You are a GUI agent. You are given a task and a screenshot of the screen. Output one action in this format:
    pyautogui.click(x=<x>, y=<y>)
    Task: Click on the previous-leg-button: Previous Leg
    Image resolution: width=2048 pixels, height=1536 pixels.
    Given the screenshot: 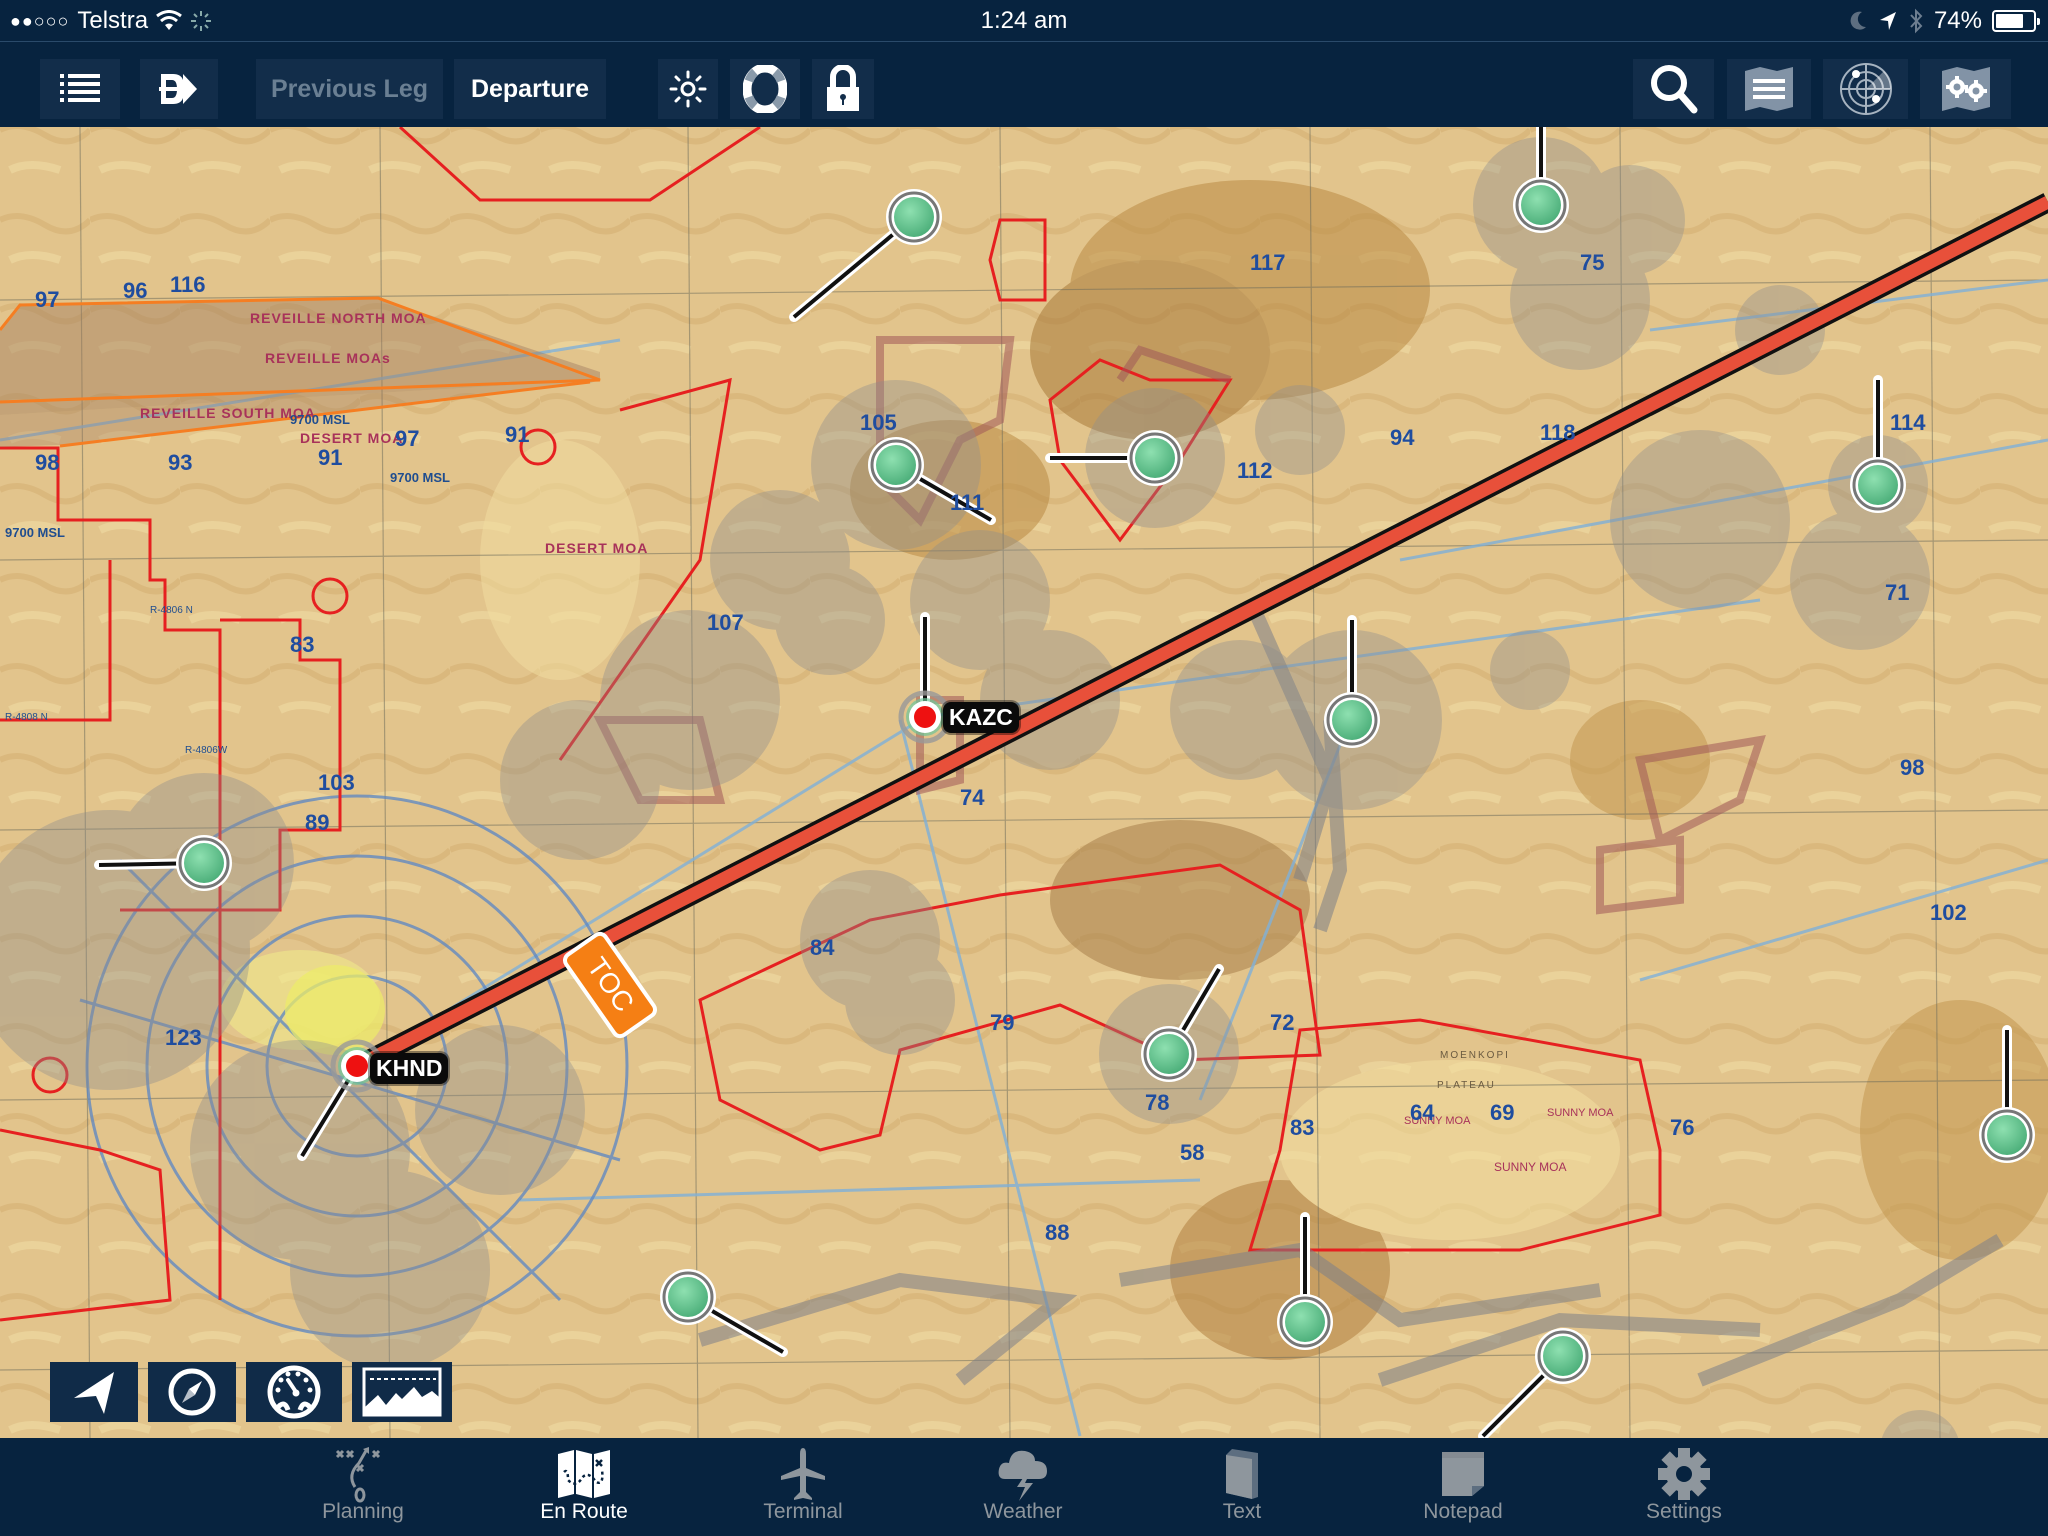 What is the action you would take?
    pyautogui.click(x=349, y=89)
    